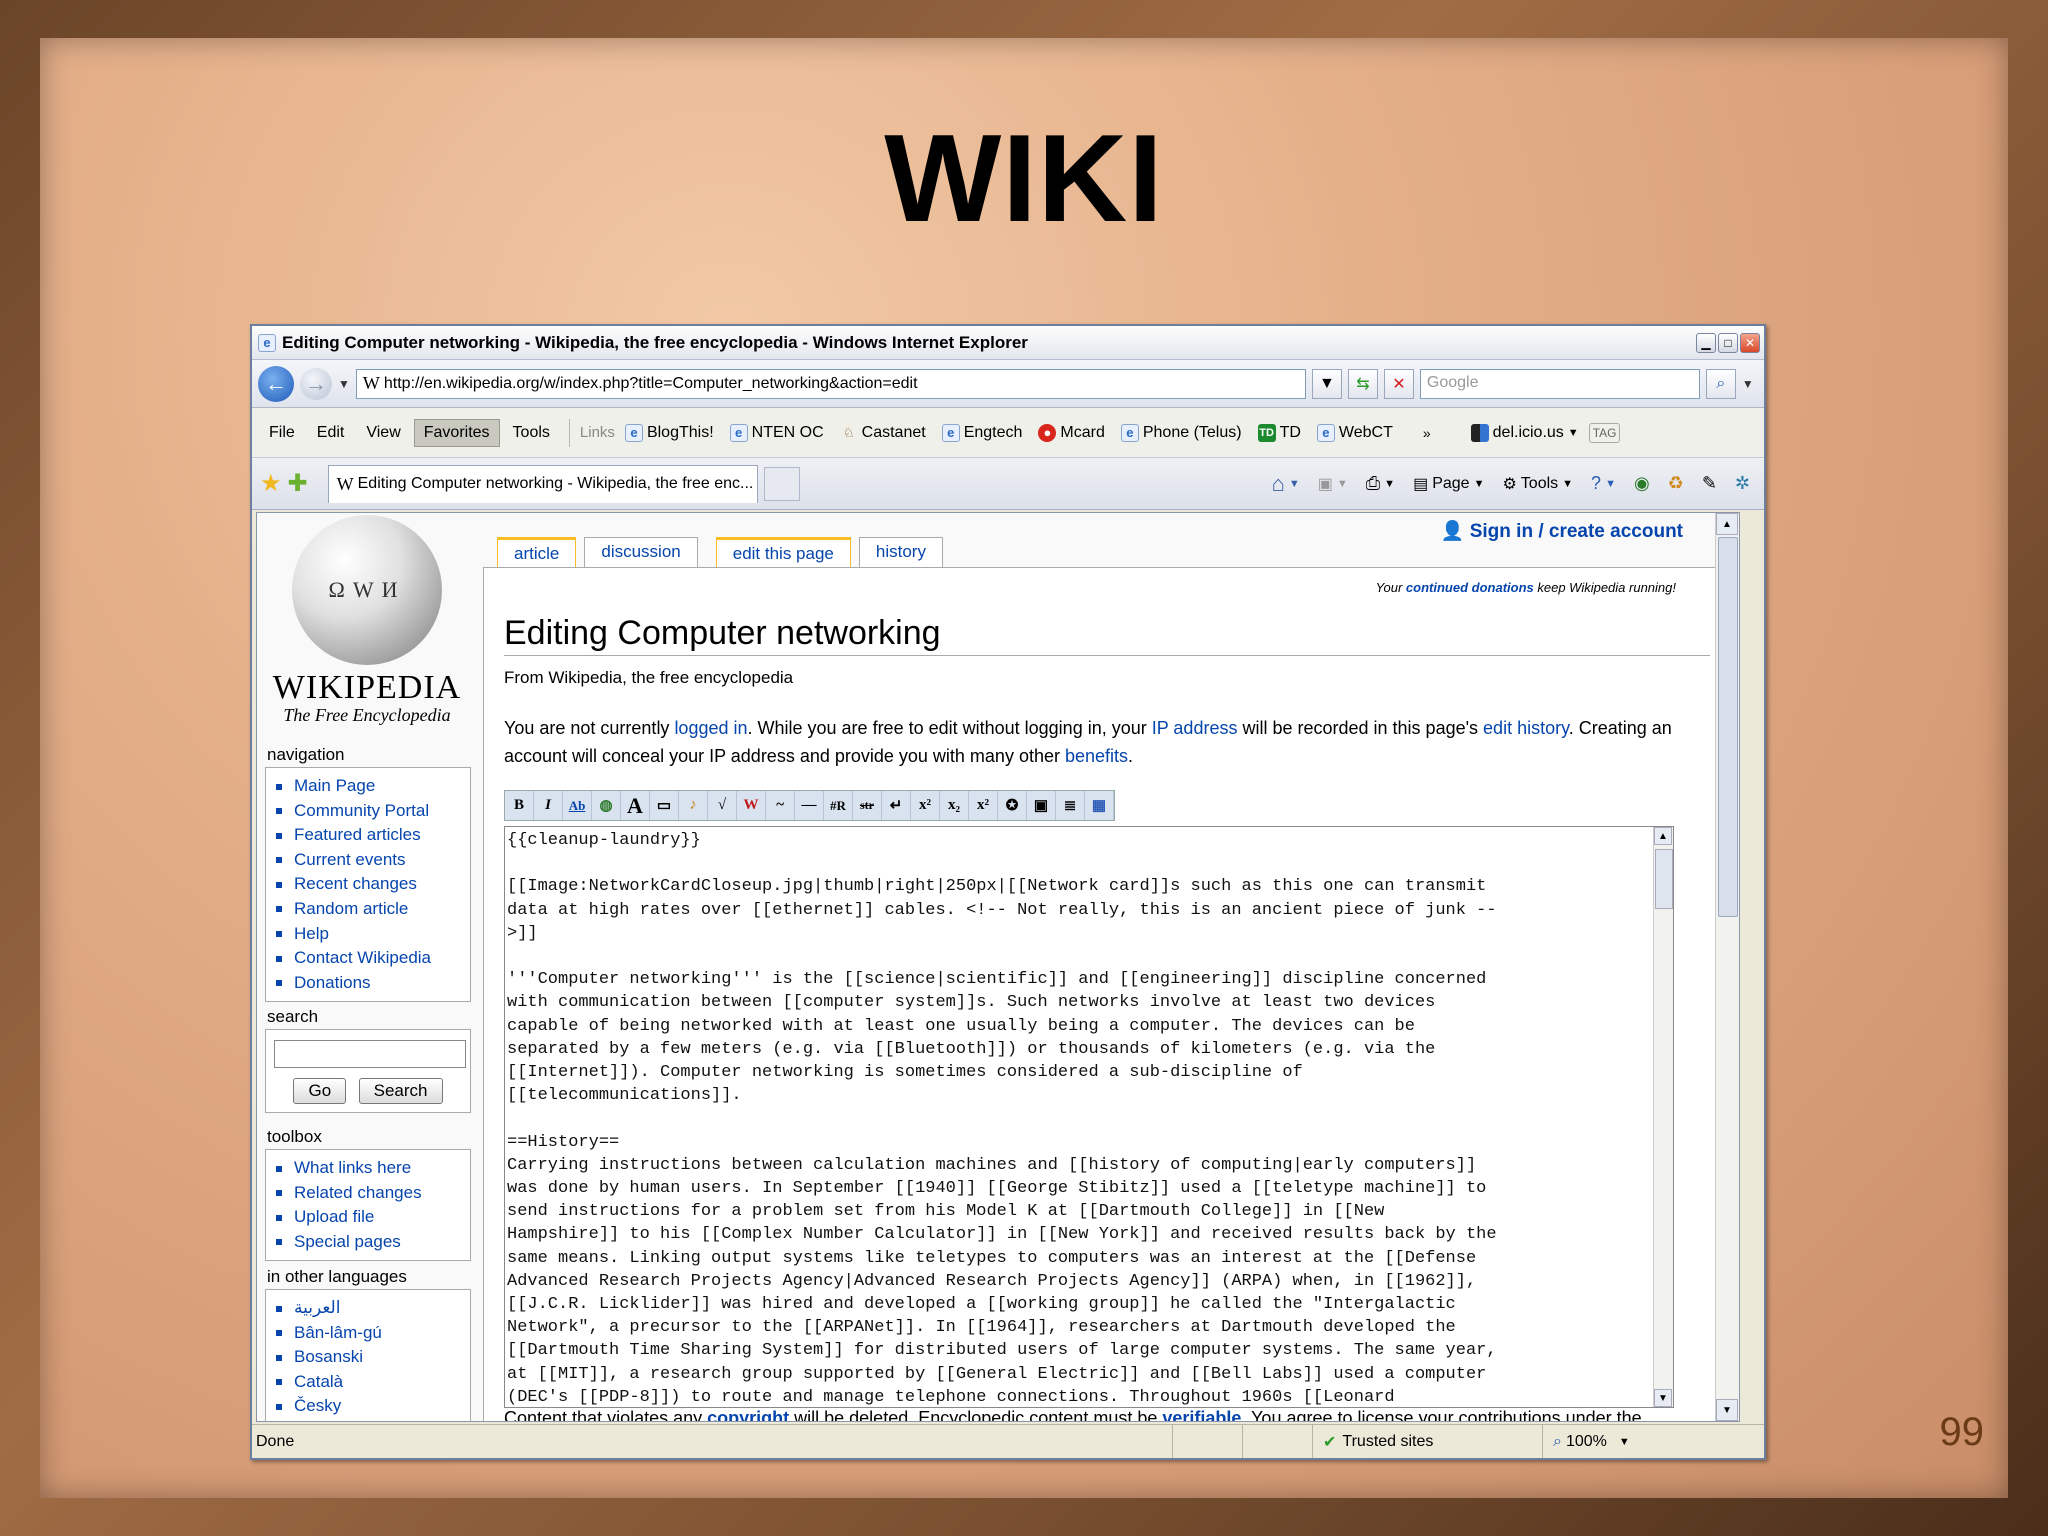 The image size is (2048, 1536). What do you see at coordinates (635, 805) in the screenshot?
I see `headline-icon: A` at bounding box center [635, 805].